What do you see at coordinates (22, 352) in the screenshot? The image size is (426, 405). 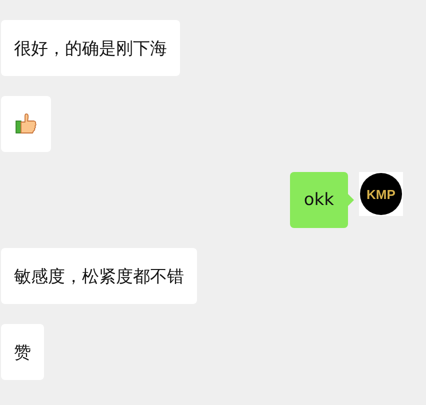 I see `message-bubble: 赞` at bounding box center [22, 352].